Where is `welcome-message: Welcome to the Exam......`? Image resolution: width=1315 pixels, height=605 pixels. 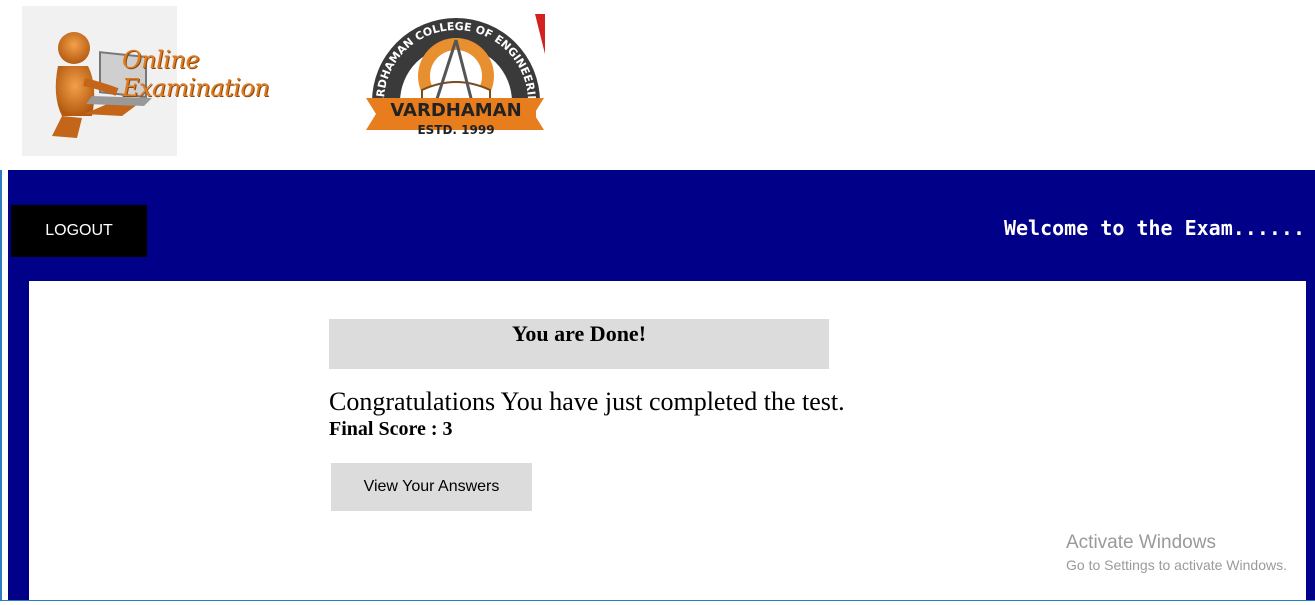
welcome-message: Welcome to the Exam...... is located at coordinates (1154, 228).